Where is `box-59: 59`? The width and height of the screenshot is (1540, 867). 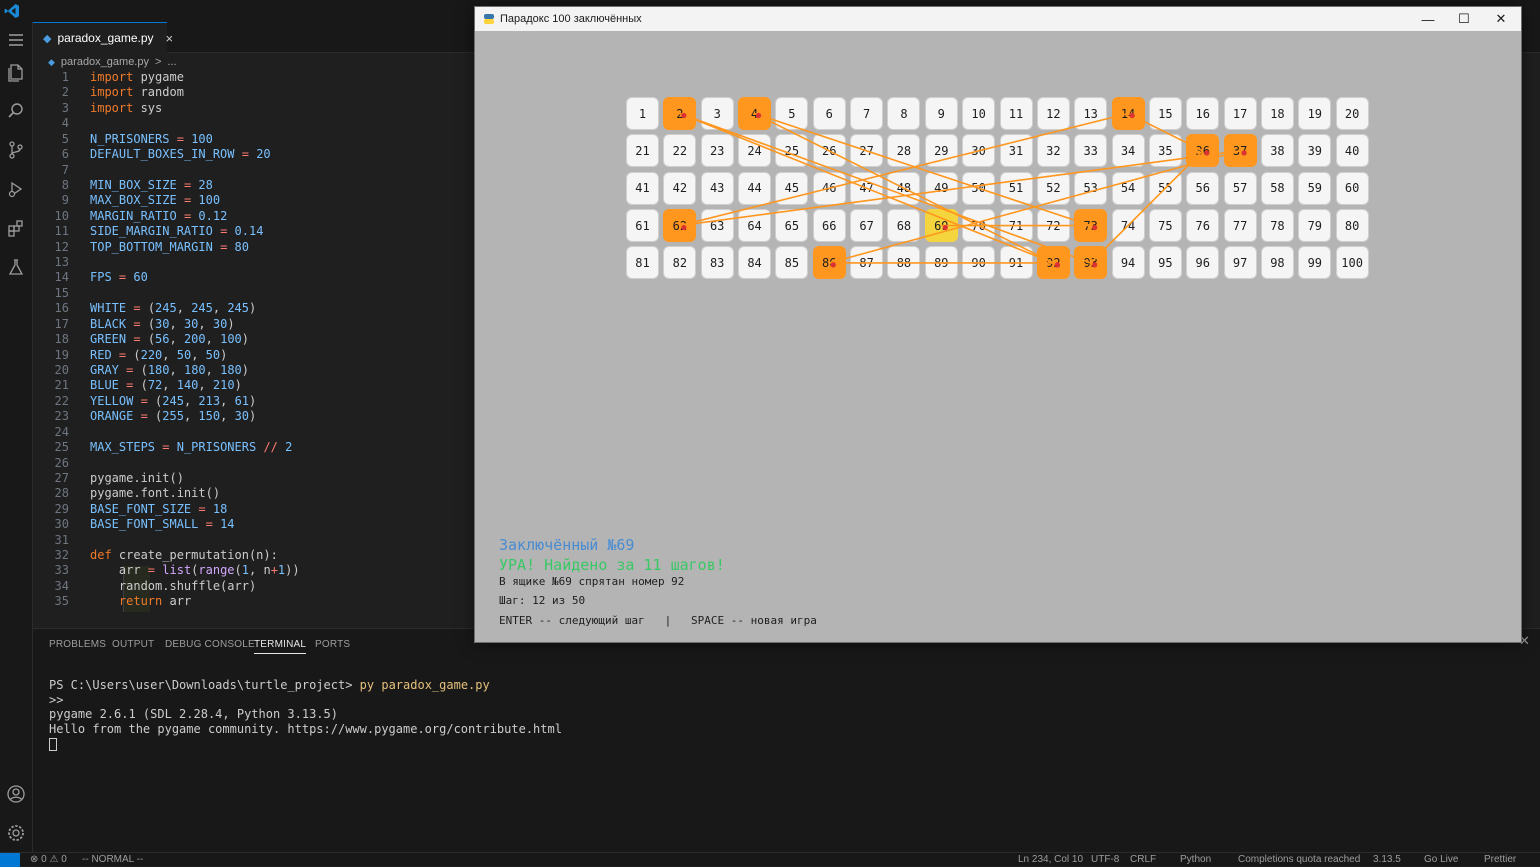 box-59: 59 is located at coordinates (1315, 188).